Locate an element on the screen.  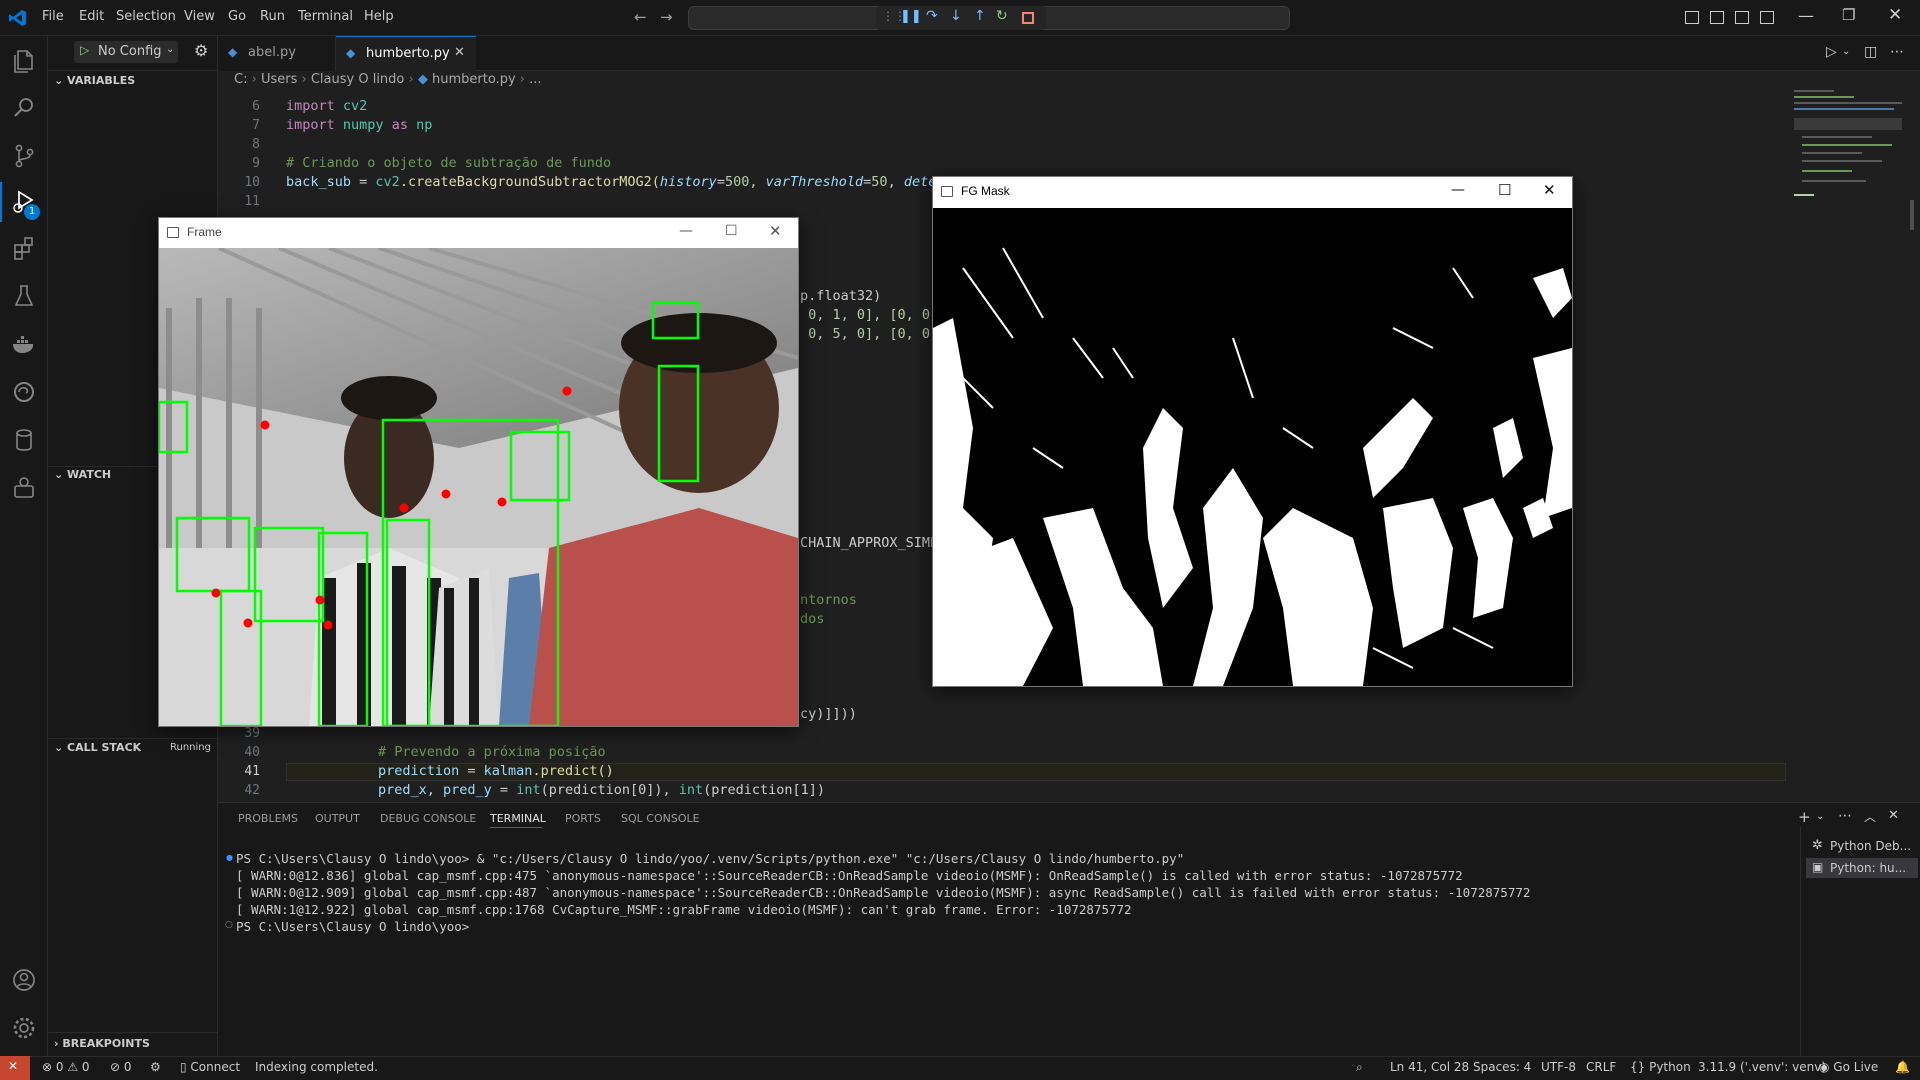
source-control-icon is located at coordinates (24, 156).